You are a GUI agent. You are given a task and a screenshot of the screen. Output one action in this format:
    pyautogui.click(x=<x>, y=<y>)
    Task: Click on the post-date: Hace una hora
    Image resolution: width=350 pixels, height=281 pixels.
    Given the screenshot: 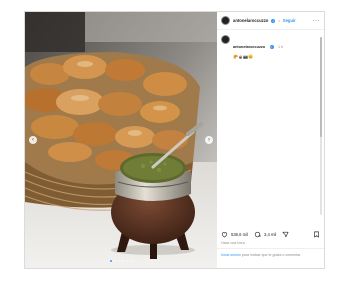 What is the action you would take?
    pyautogui.click(x=233, y=243)
    